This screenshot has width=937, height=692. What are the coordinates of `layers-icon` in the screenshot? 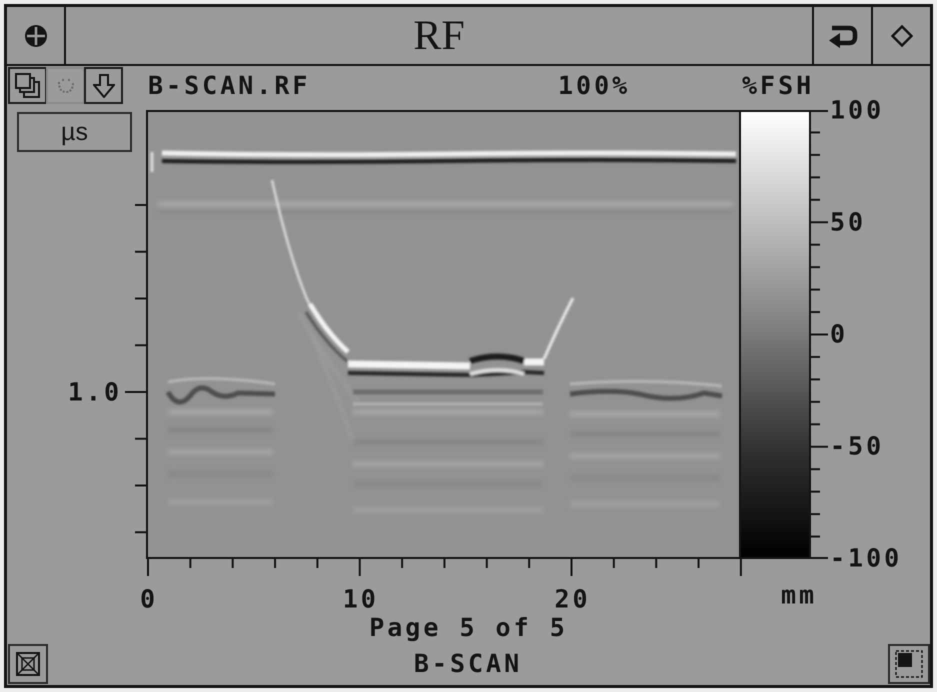 It's located at (27, 85).